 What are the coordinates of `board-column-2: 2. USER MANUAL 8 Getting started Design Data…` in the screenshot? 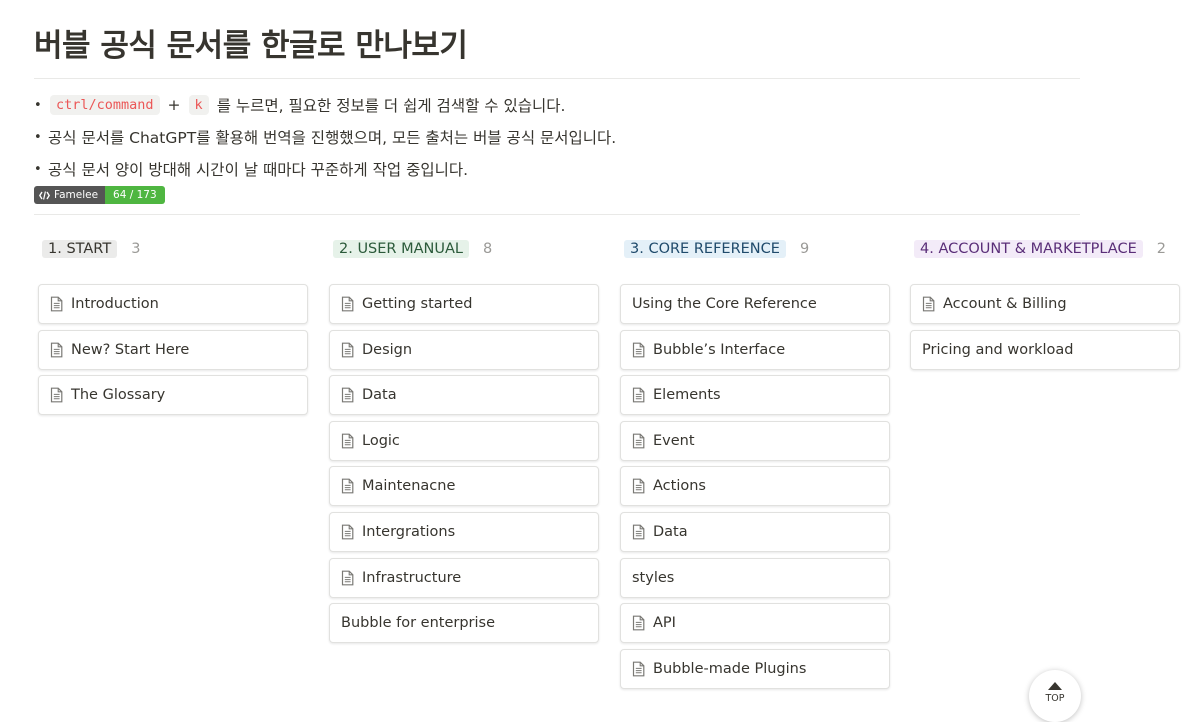 It's located at (465, 440).